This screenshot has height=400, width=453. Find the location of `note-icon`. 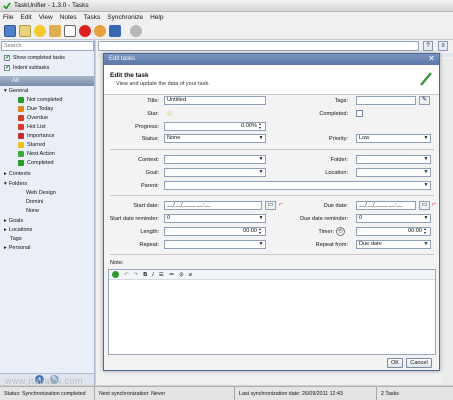

note-icon is located at coordinates (25, 31).